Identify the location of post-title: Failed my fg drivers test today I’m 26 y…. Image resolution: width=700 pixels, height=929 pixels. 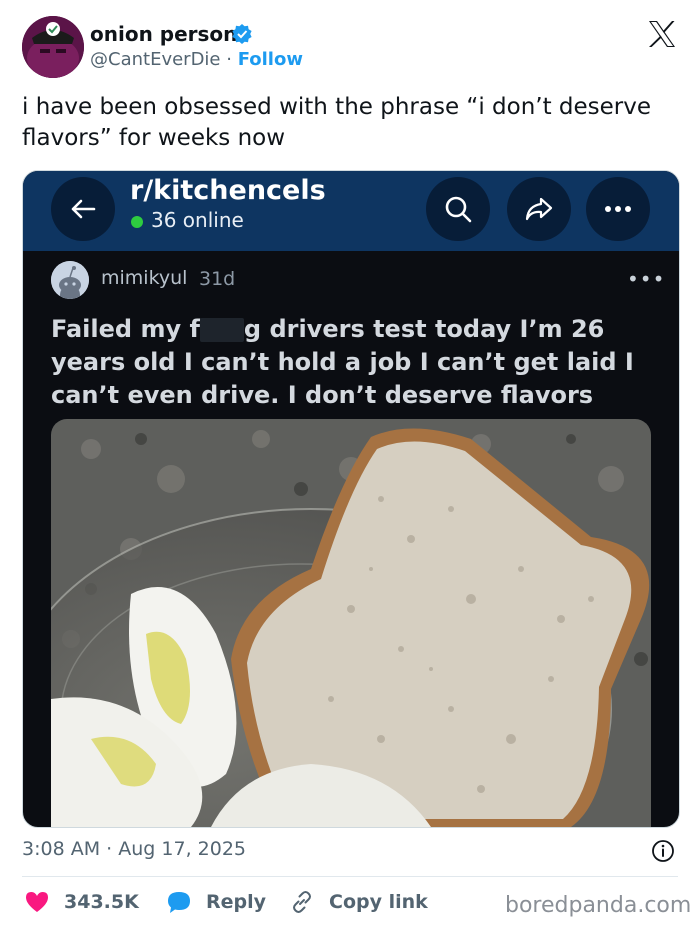
(351, 362).